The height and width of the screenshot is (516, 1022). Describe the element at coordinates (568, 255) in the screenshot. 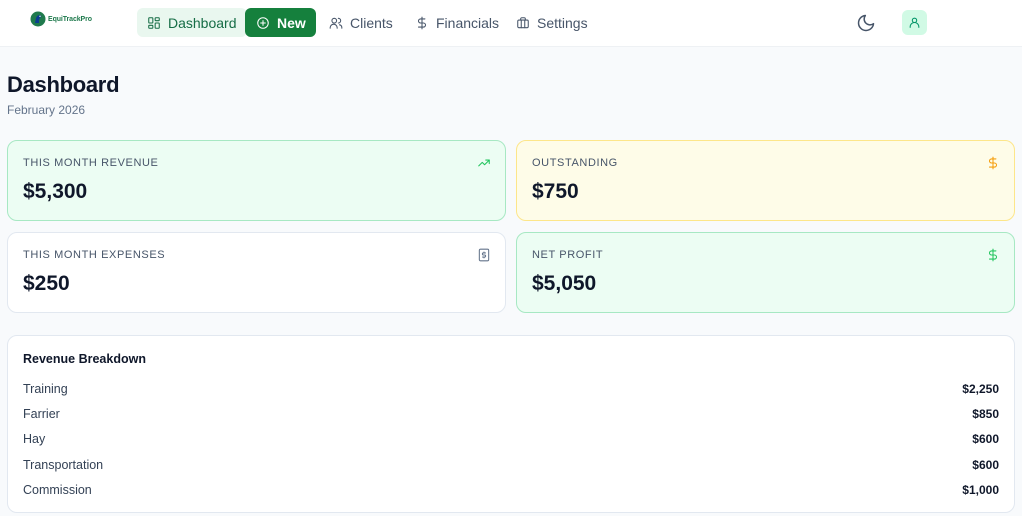

I see `stat-label: NET PROFIT` at that location.